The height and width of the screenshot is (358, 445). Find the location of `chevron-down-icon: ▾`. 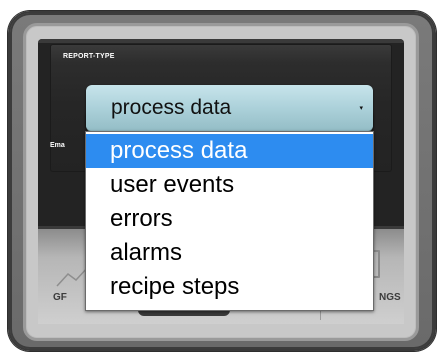

chevron-down-icon: ▾ is located at coordinates (361, 108).